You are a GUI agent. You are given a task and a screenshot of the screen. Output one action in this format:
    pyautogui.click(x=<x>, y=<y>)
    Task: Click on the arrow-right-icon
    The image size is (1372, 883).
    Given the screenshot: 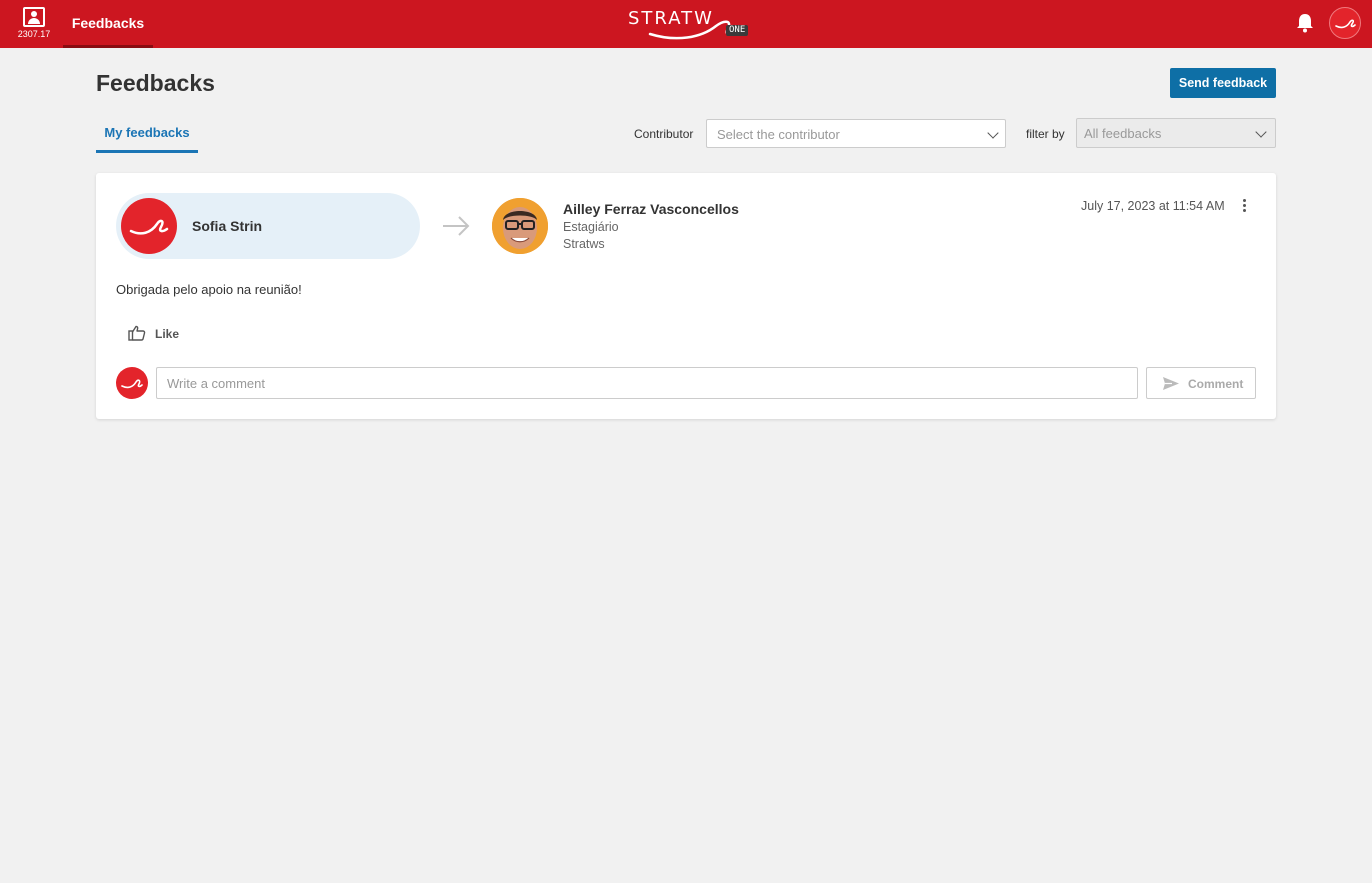 What is the action you would take?
    pyautogui.click(x=456, y=226)
    